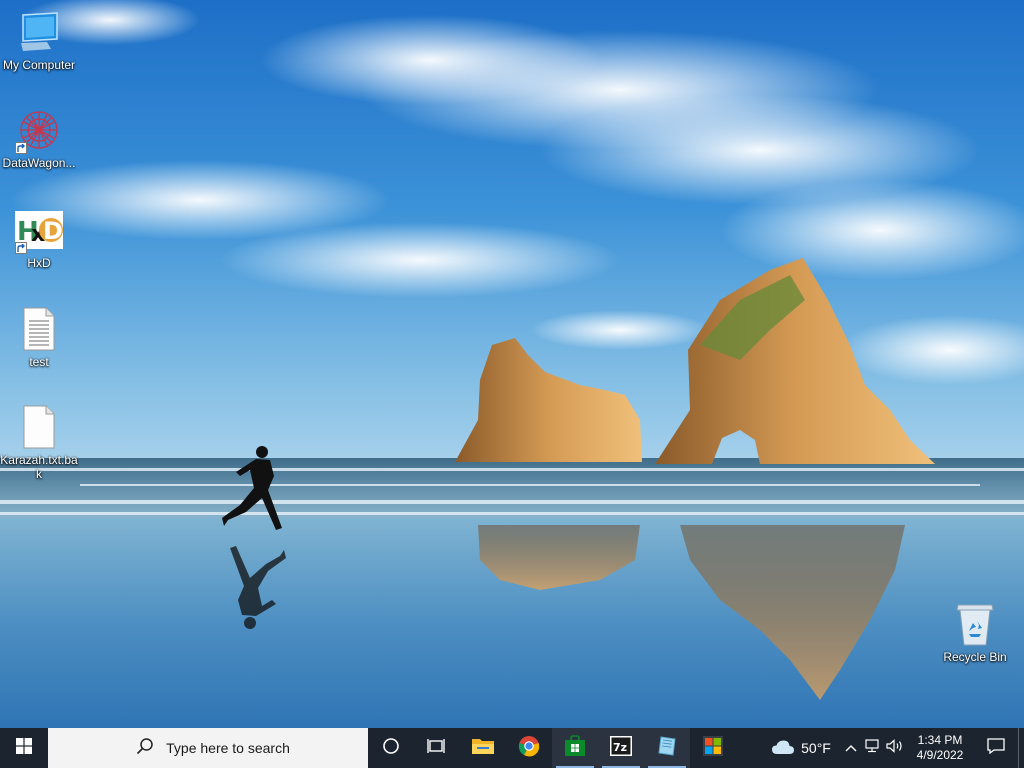 The height and width of the screenshot is (768, 1024). Describe the element at coordinates (816, 748) in the screenshot. I see `weather-temp: 50°F` at that location.